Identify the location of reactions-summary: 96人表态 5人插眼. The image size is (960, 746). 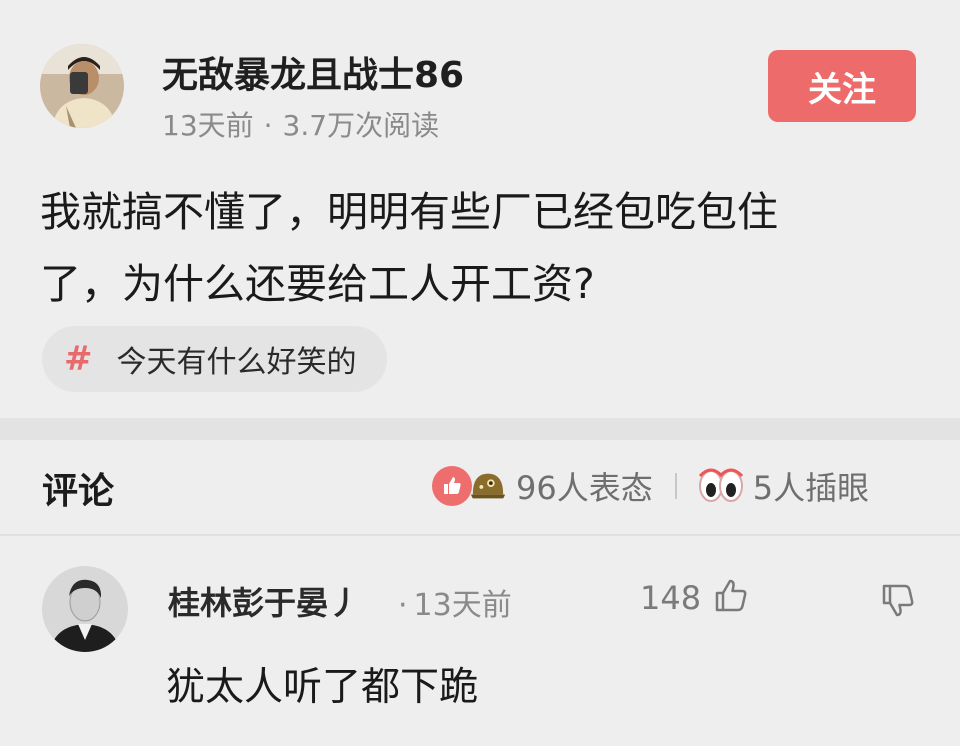
(650, 486).